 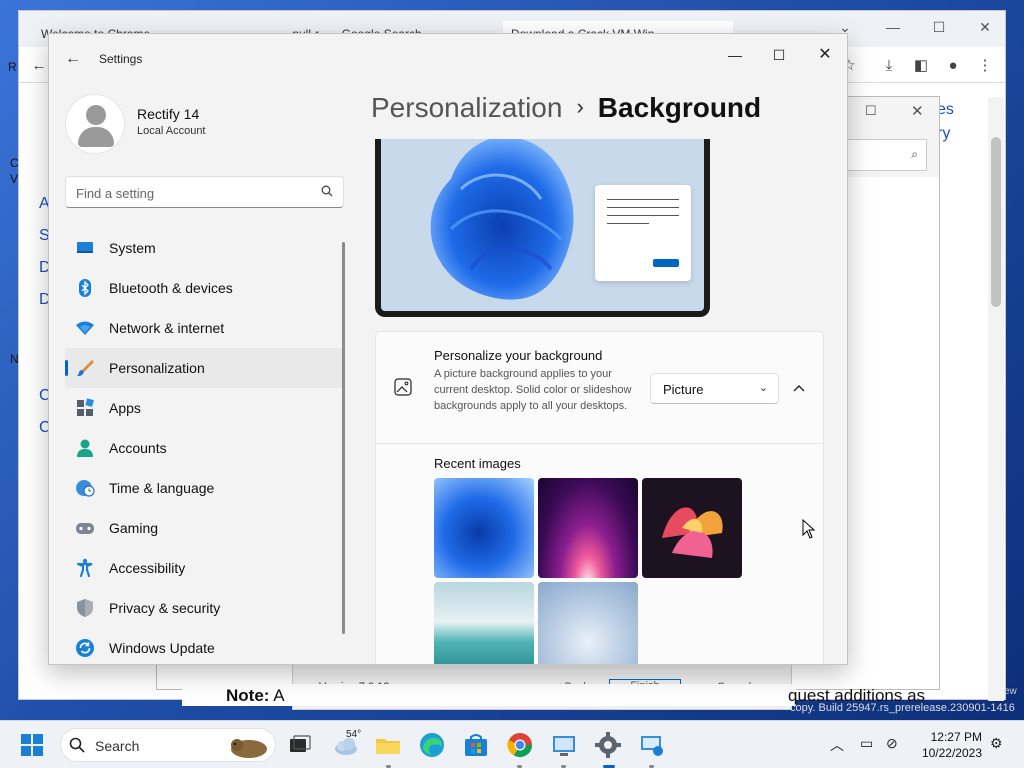 I want to click on file-explorer-icon, so click(x=388, y=745).